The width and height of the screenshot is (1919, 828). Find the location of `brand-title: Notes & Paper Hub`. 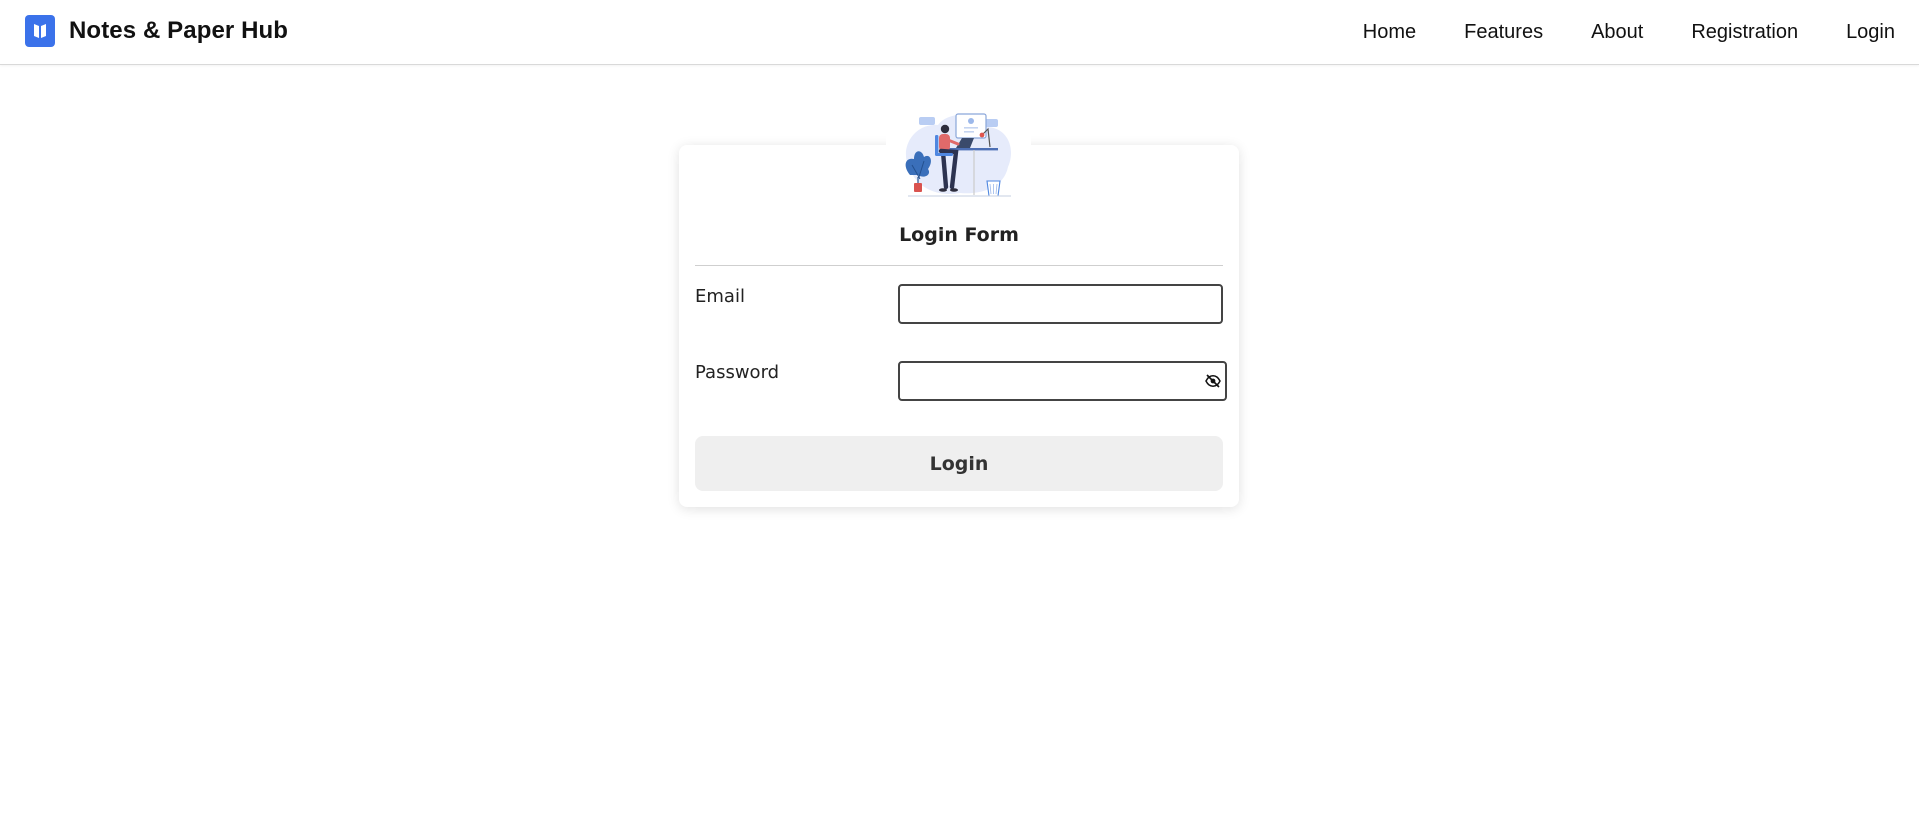

brand-title: Notes & Paper Hub is located at coordinates (179, 30).